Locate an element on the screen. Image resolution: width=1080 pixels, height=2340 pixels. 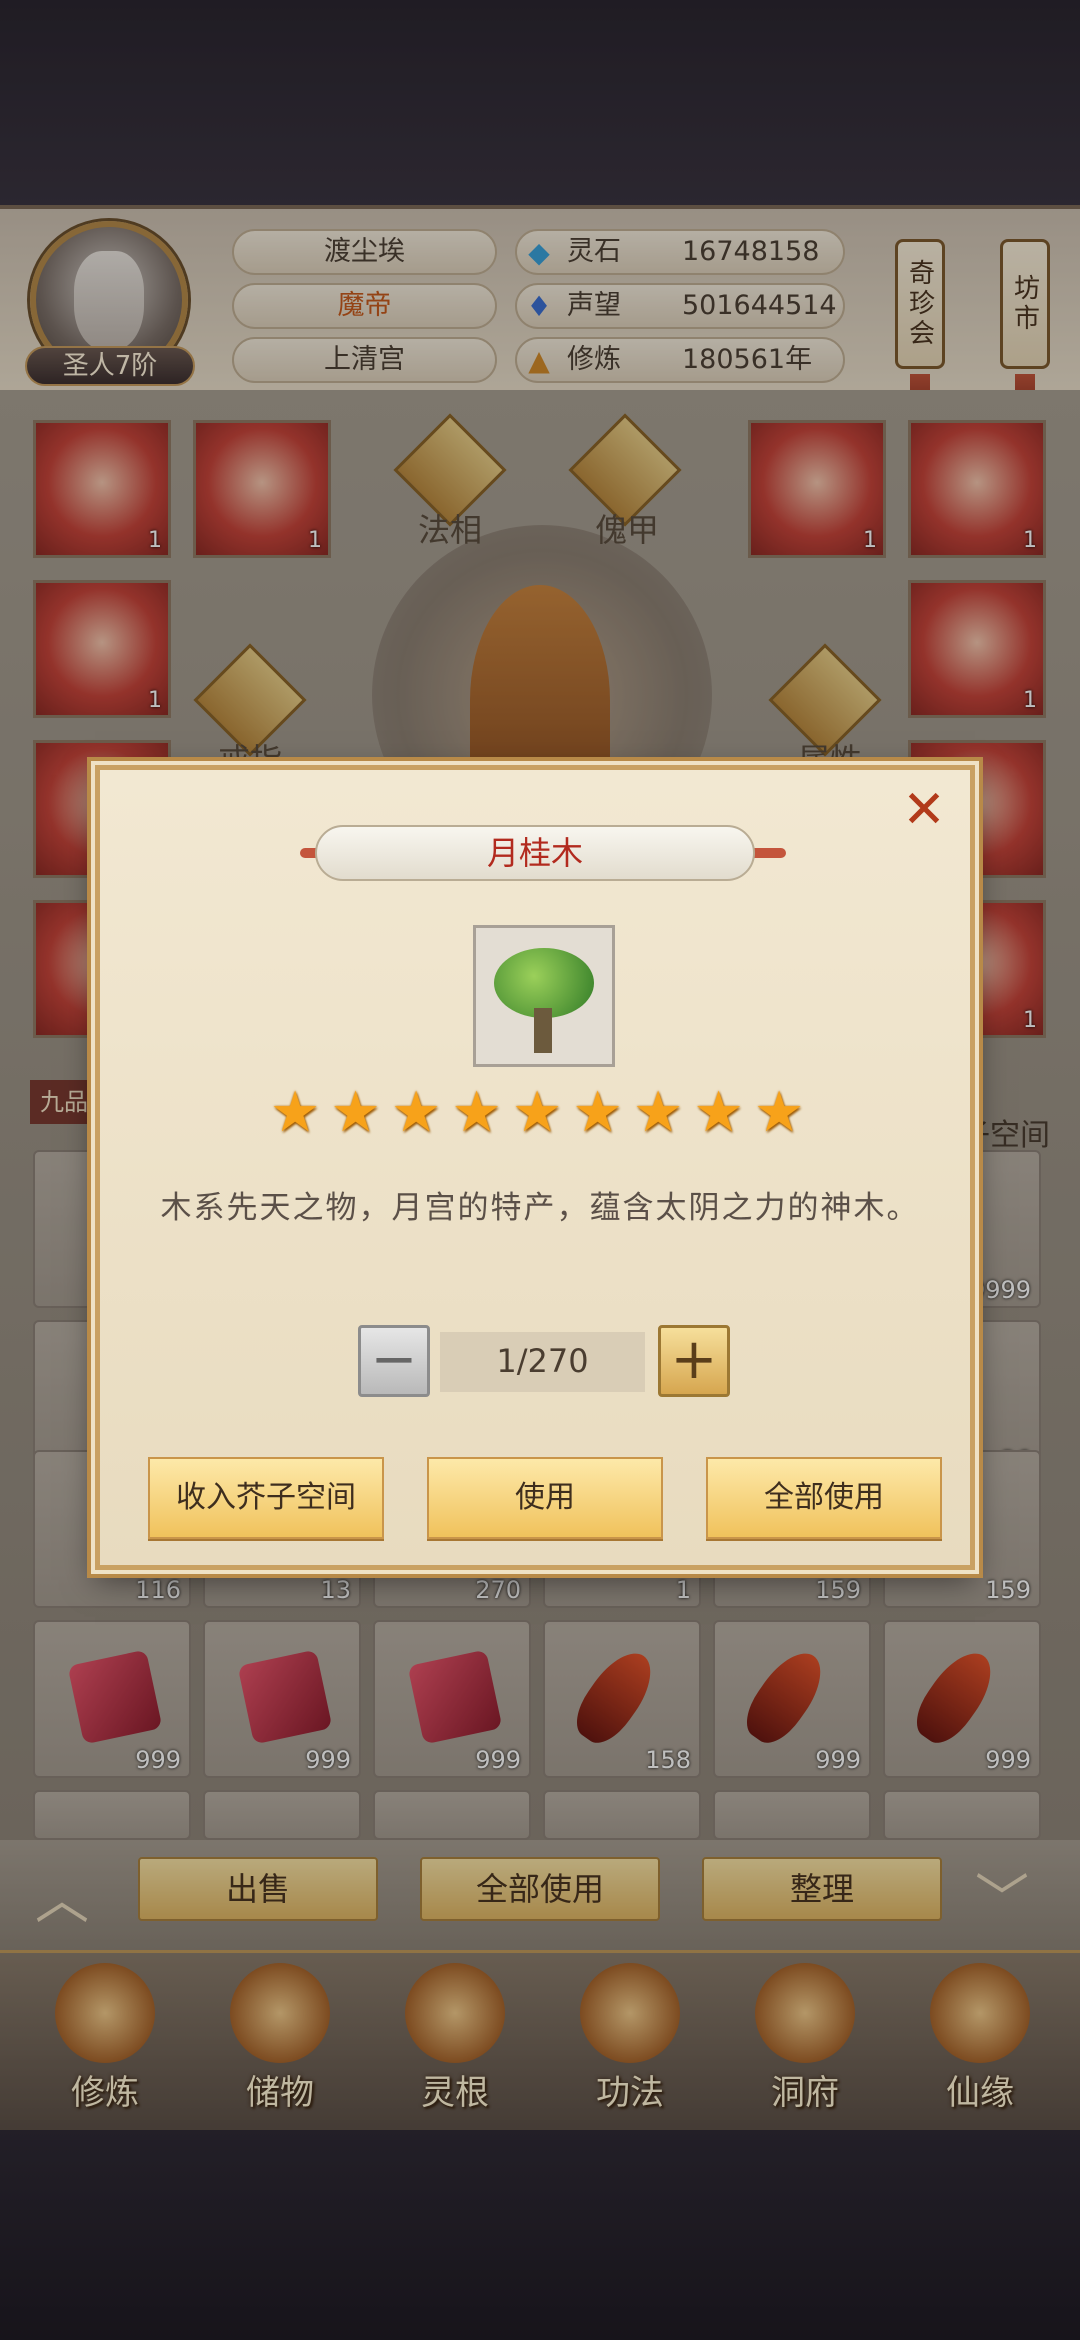
item-rarity-stars: ★ ★ ★ ★ ★ ★ ★ ★ ★ is located at coordinates (540, 1115).